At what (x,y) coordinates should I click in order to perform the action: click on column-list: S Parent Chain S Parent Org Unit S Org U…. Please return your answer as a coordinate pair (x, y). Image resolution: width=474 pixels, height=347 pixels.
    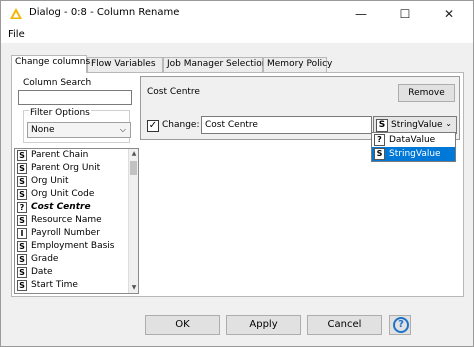
    Looking at the image, I should click on (76, 221).